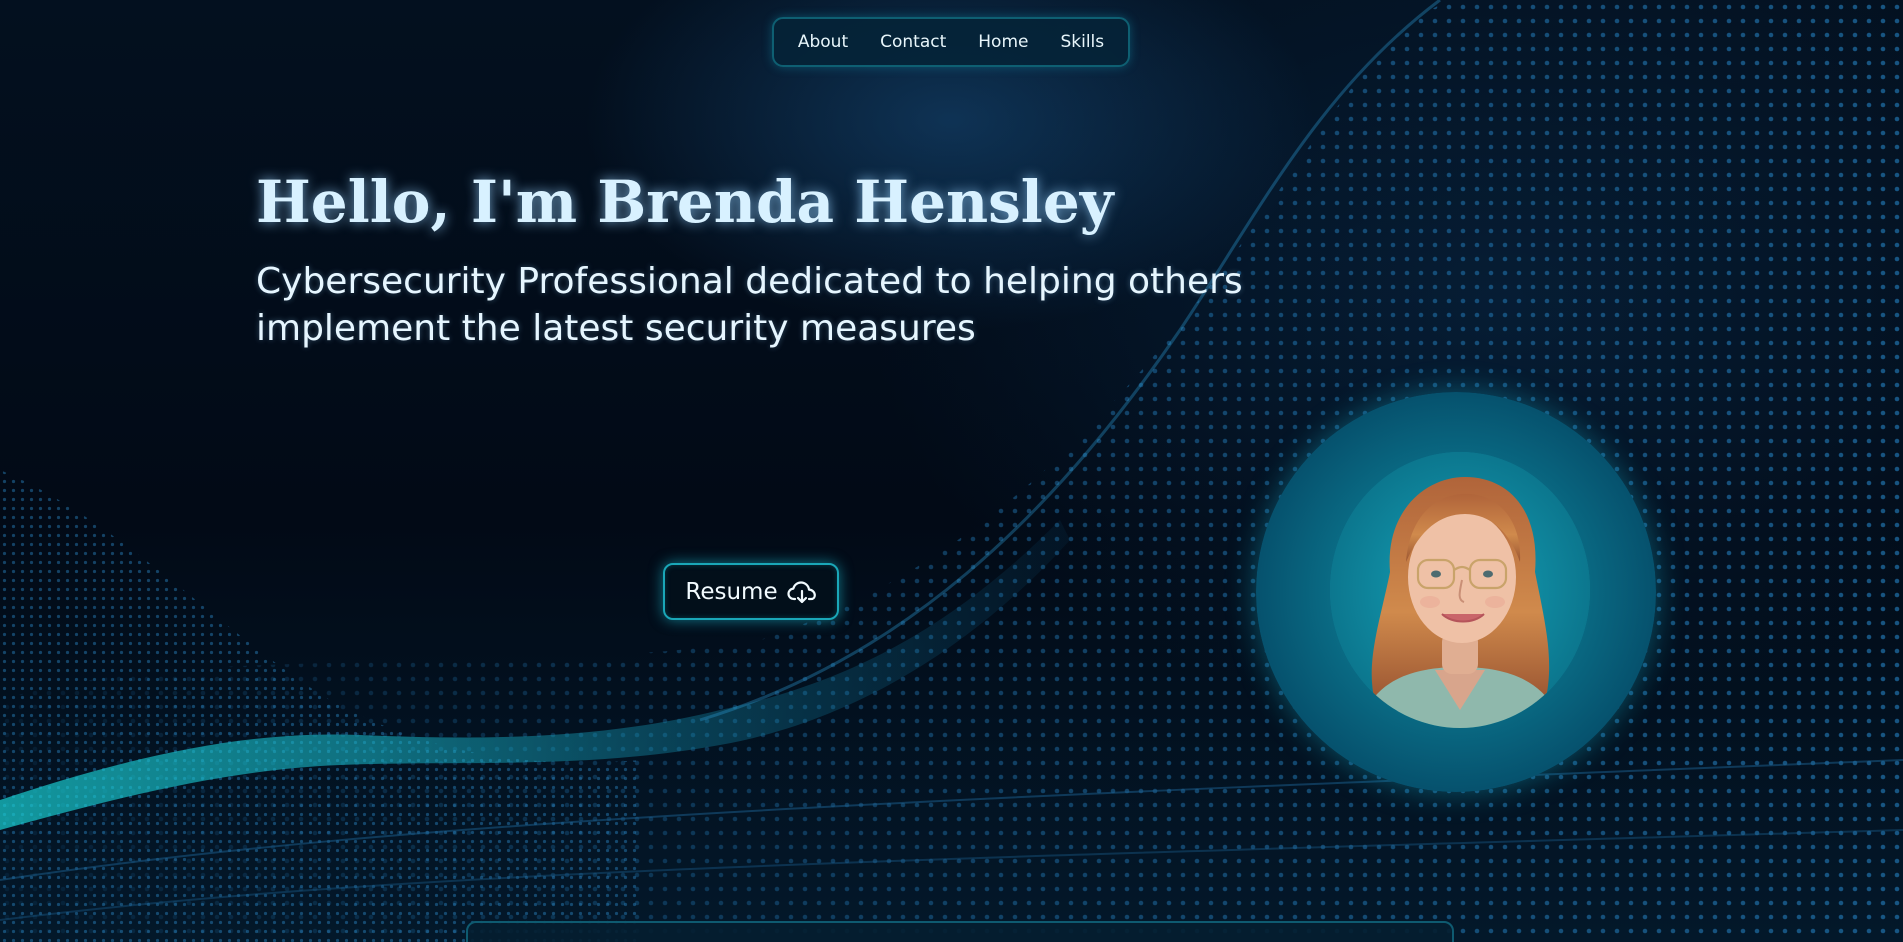 The height and width of the screenshot is (942, 1903). I want to click on resume-button-label: Resume, so click(731, 591).